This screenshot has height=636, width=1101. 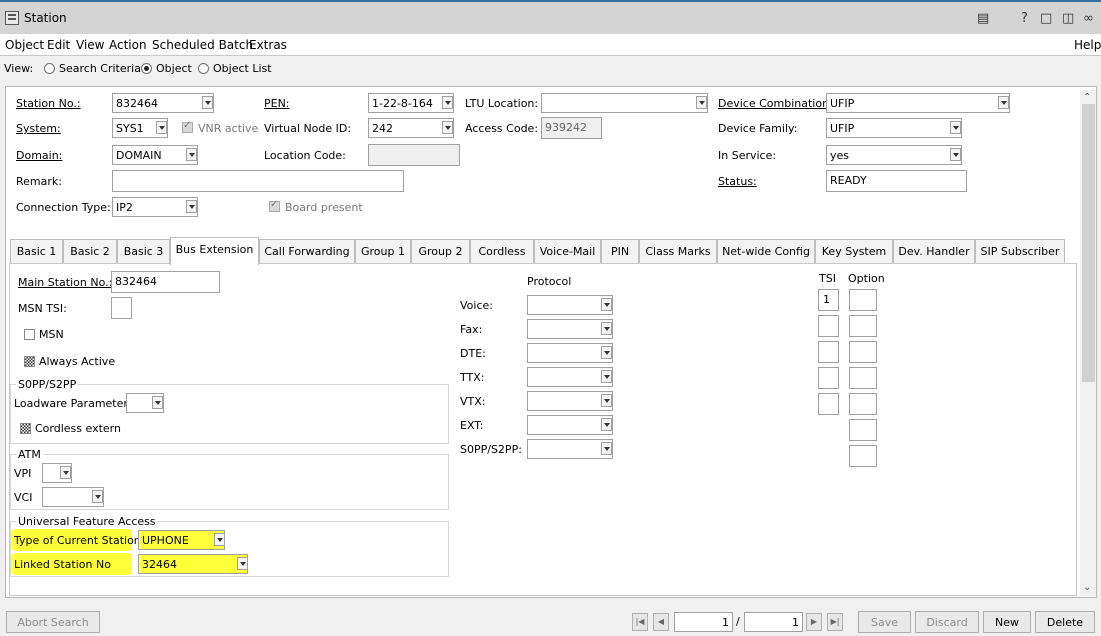 I want to click on type-current-dropdown, so click(x=219, y=539).